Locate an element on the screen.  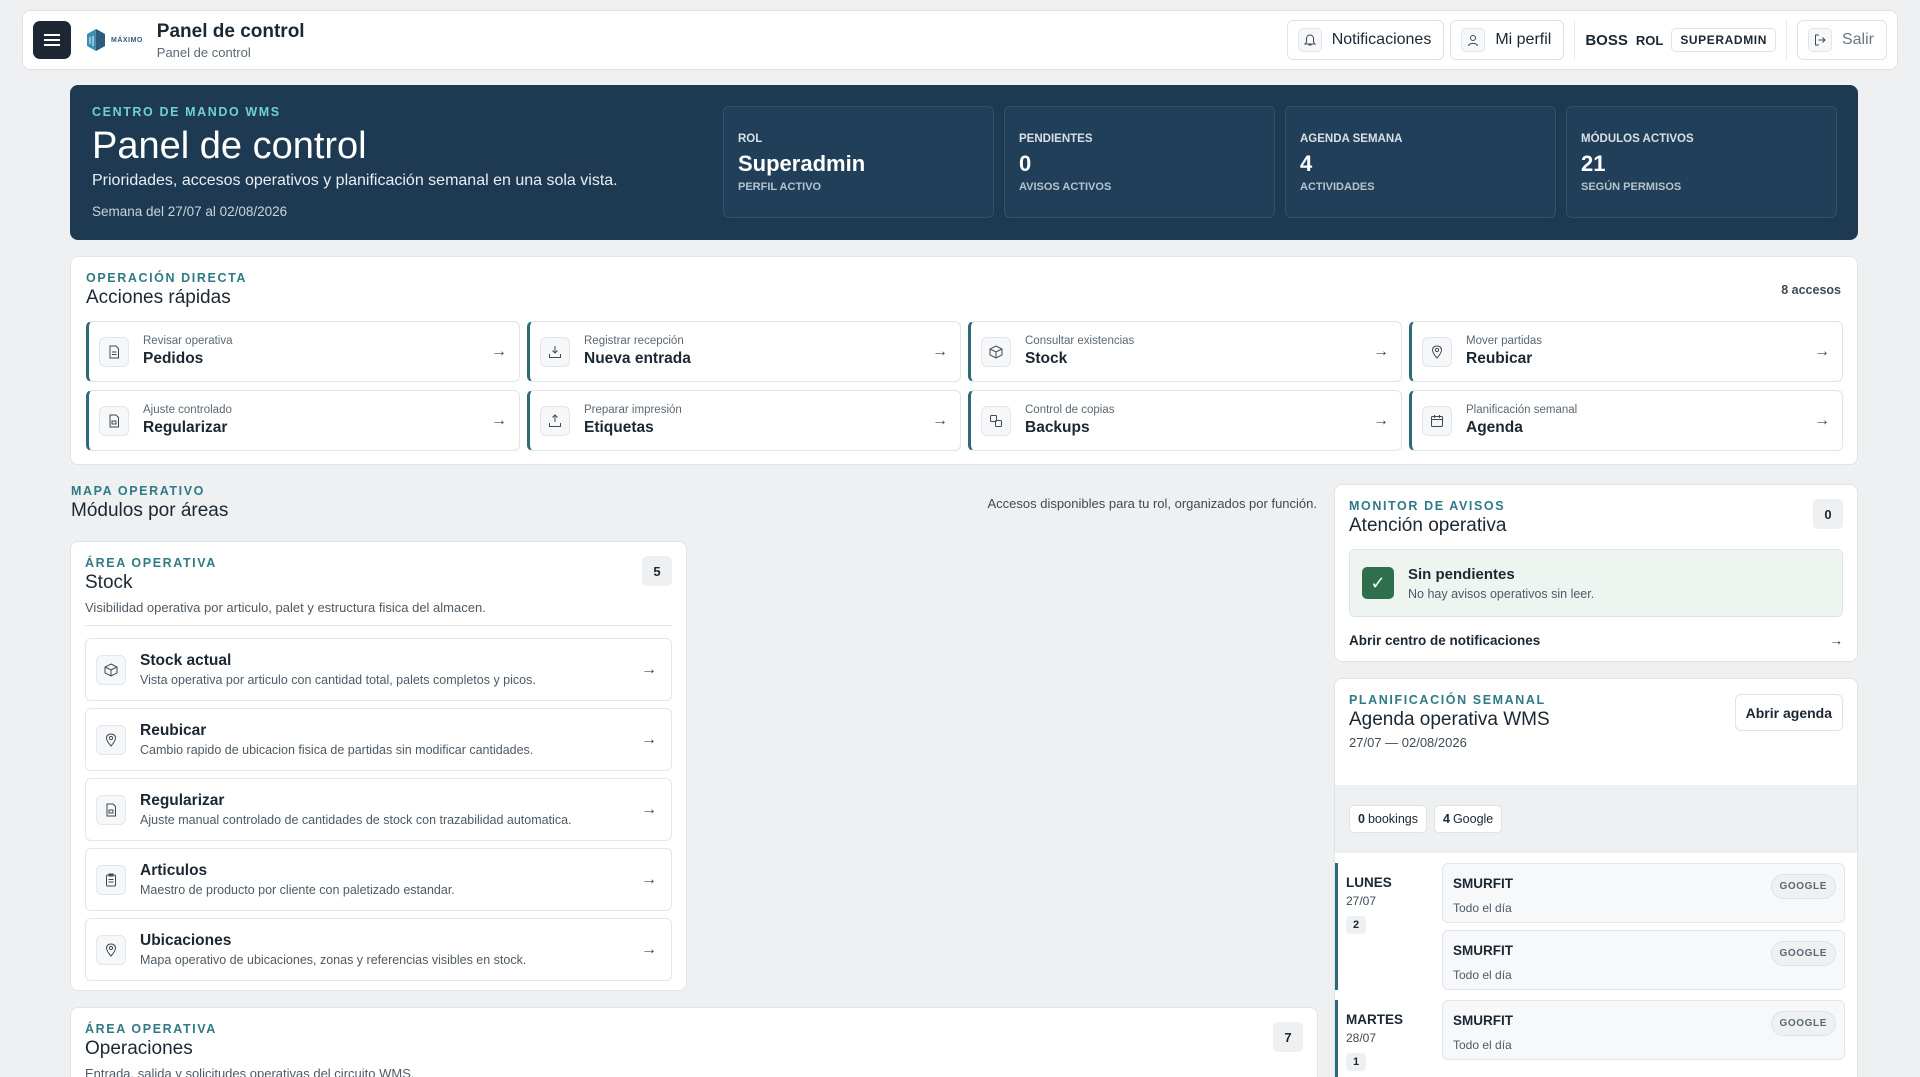
logout-button: Salir is located at coordinates (1841, 40).